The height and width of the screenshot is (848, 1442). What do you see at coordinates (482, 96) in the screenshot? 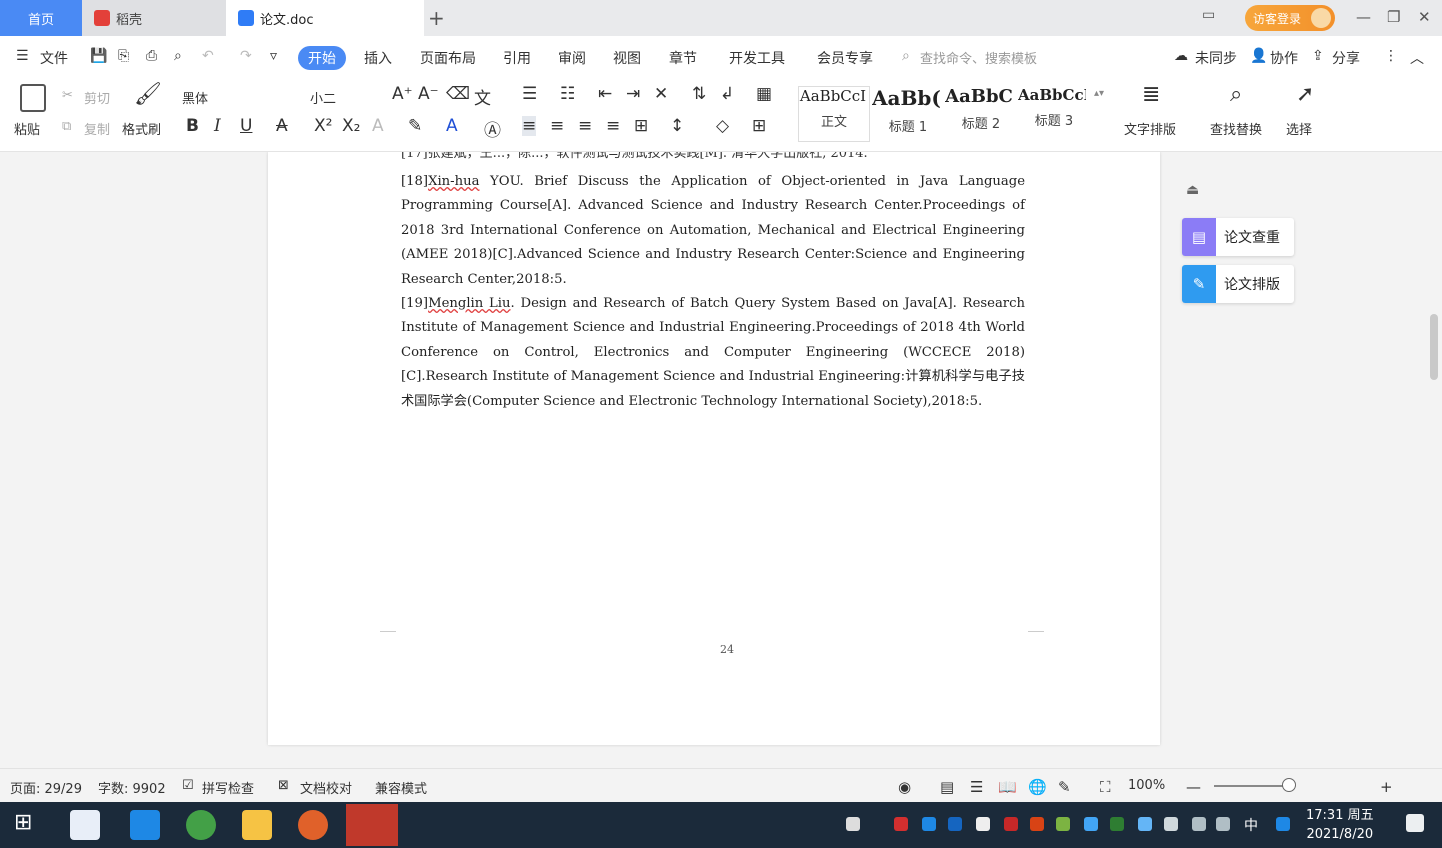
I see `phonetic-icon: 文` at bounding box center [482, 96].